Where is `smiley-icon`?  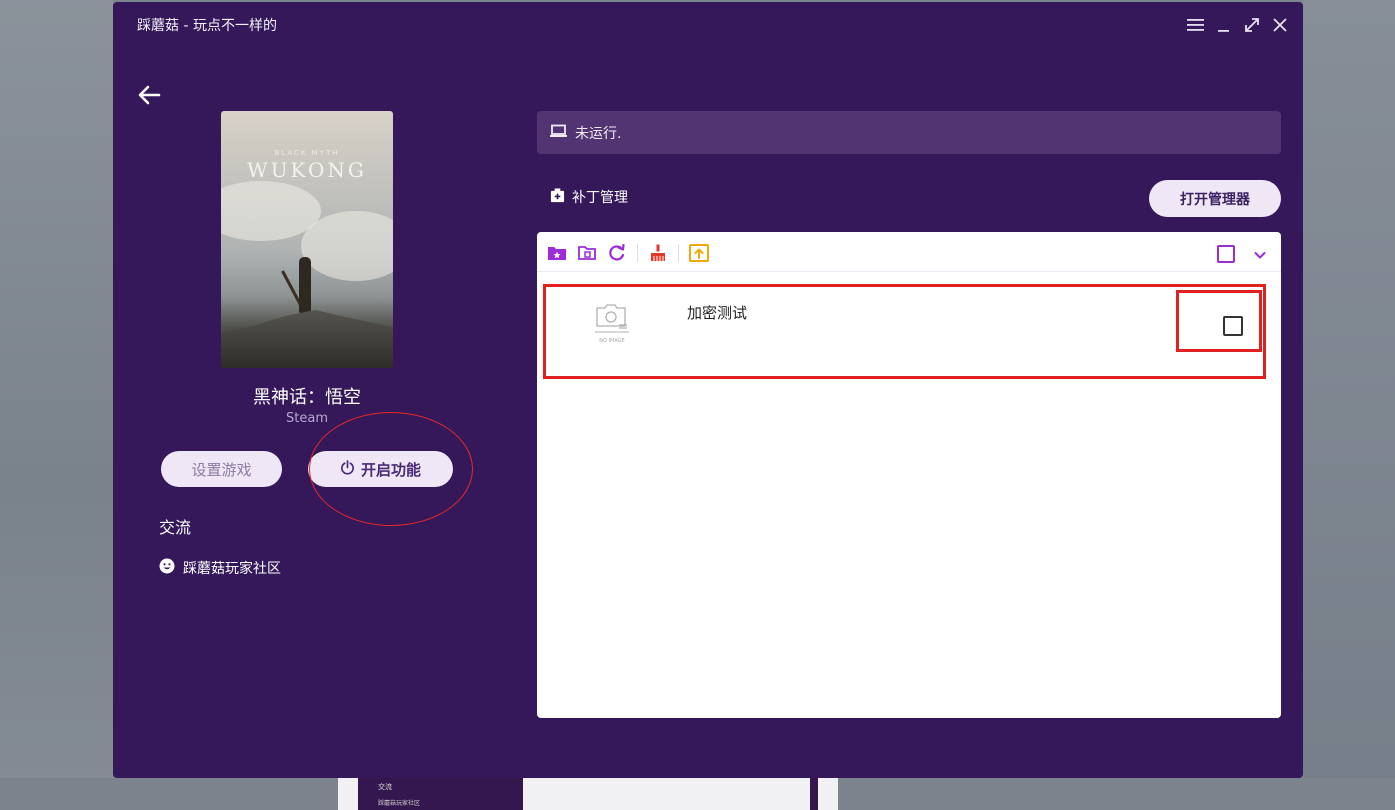 smiley-icon is located at coordinates (167, 568).